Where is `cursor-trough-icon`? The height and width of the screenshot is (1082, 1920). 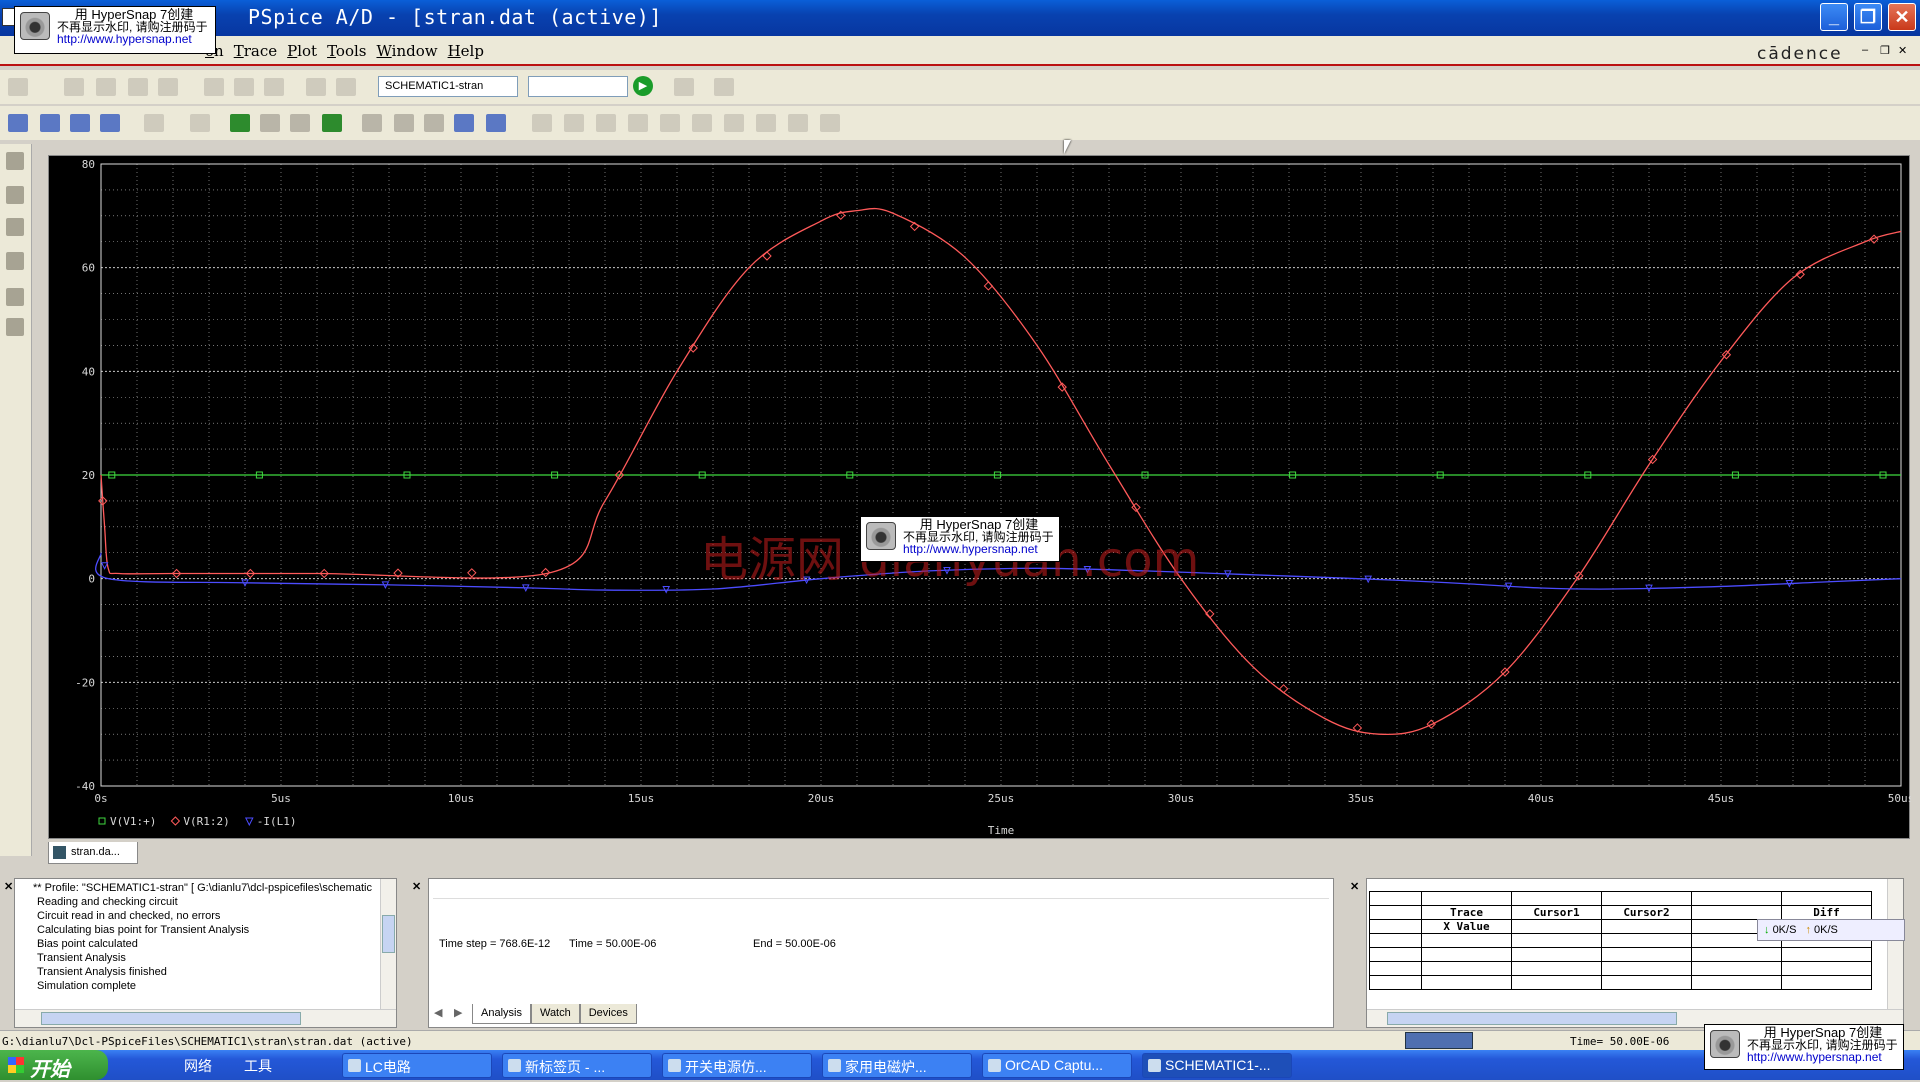 cursor-trough-icon is located at coordinates (574, 123).